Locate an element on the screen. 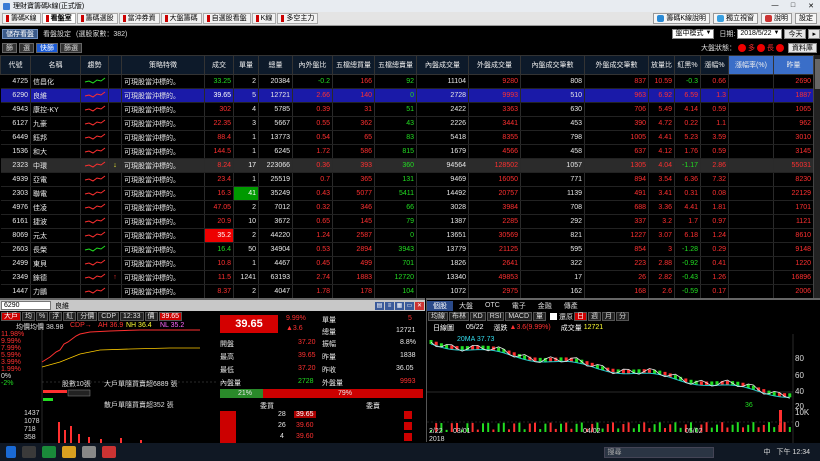 The height and width of the screenshot is (461, 820). col-price: 成交 is located at coordinates (219, 65).